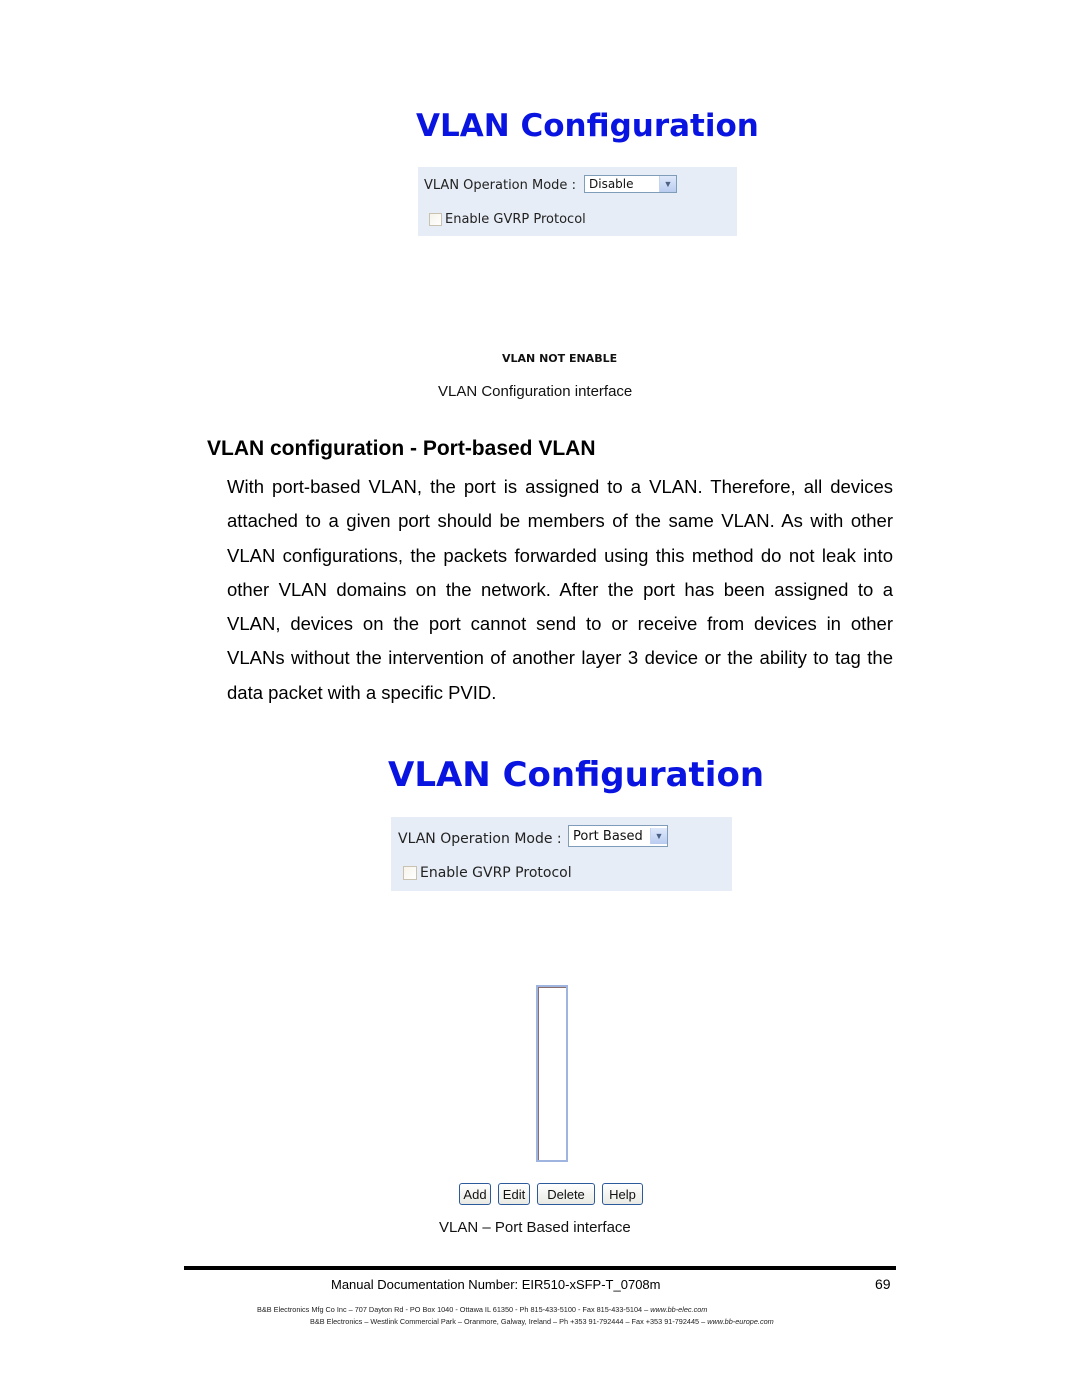  What do you see at coordinates (560, 358) in the screenshot?
I see `figure1-status-text: VLAN NOT ENABLE` at bounding box center [560, 358].